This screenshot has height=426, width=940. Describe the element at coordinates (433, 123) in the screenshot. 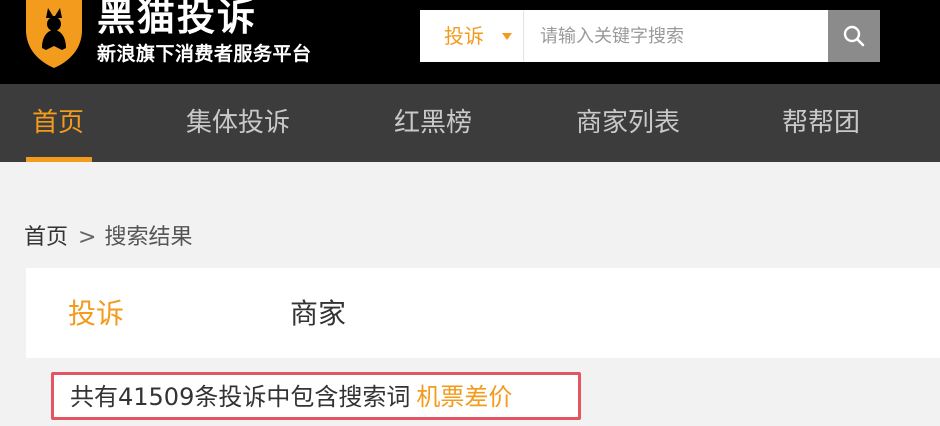

I see `nav-item-red-black-list: 红黑榜` at that location.